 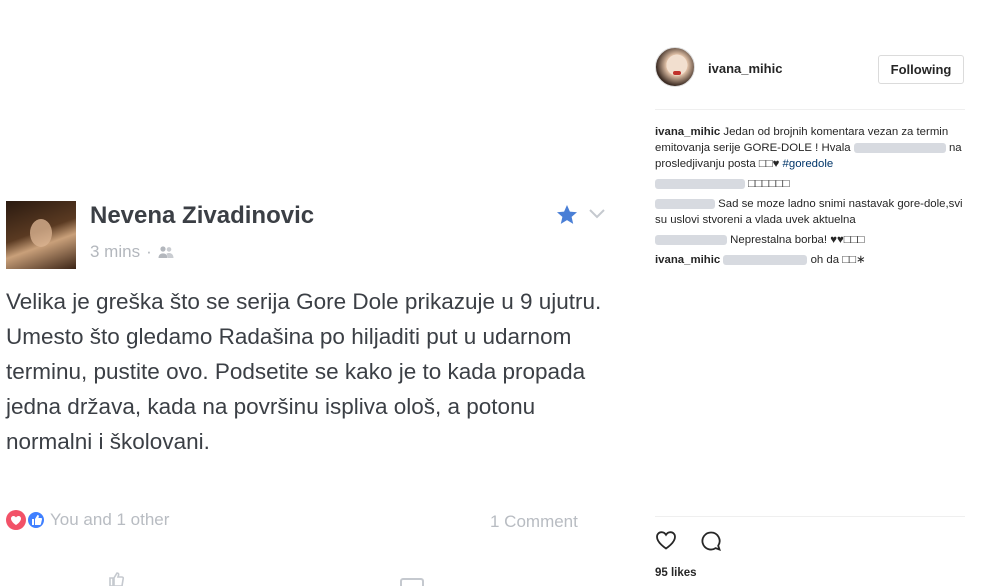 What do you see at coordinates (666, 540) in the screenshot?
I see `heart-icon` at bounding box center [666, 540].